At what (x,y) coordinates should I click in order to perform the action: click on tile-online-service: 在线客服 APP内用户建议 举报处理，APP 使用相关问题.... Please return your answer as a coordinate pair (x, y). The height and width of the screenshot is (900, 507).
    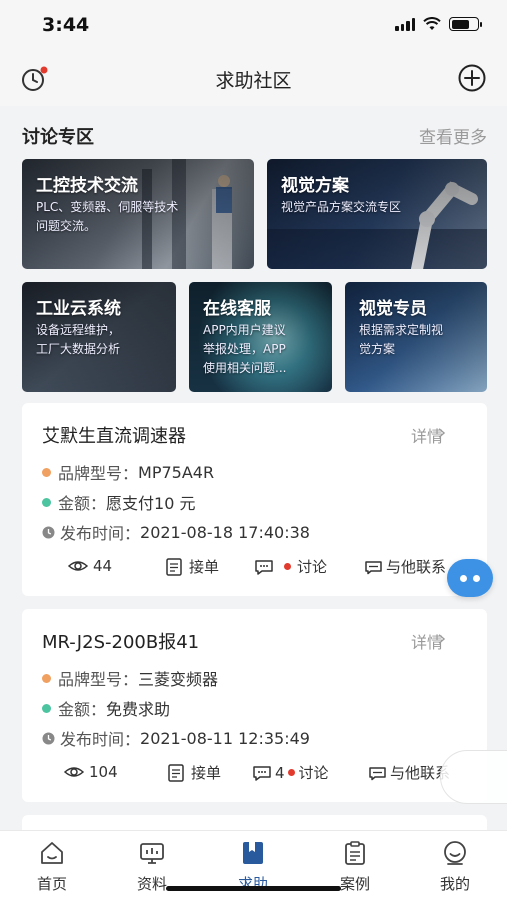
    Looking at the image, I should click on (260, 337).